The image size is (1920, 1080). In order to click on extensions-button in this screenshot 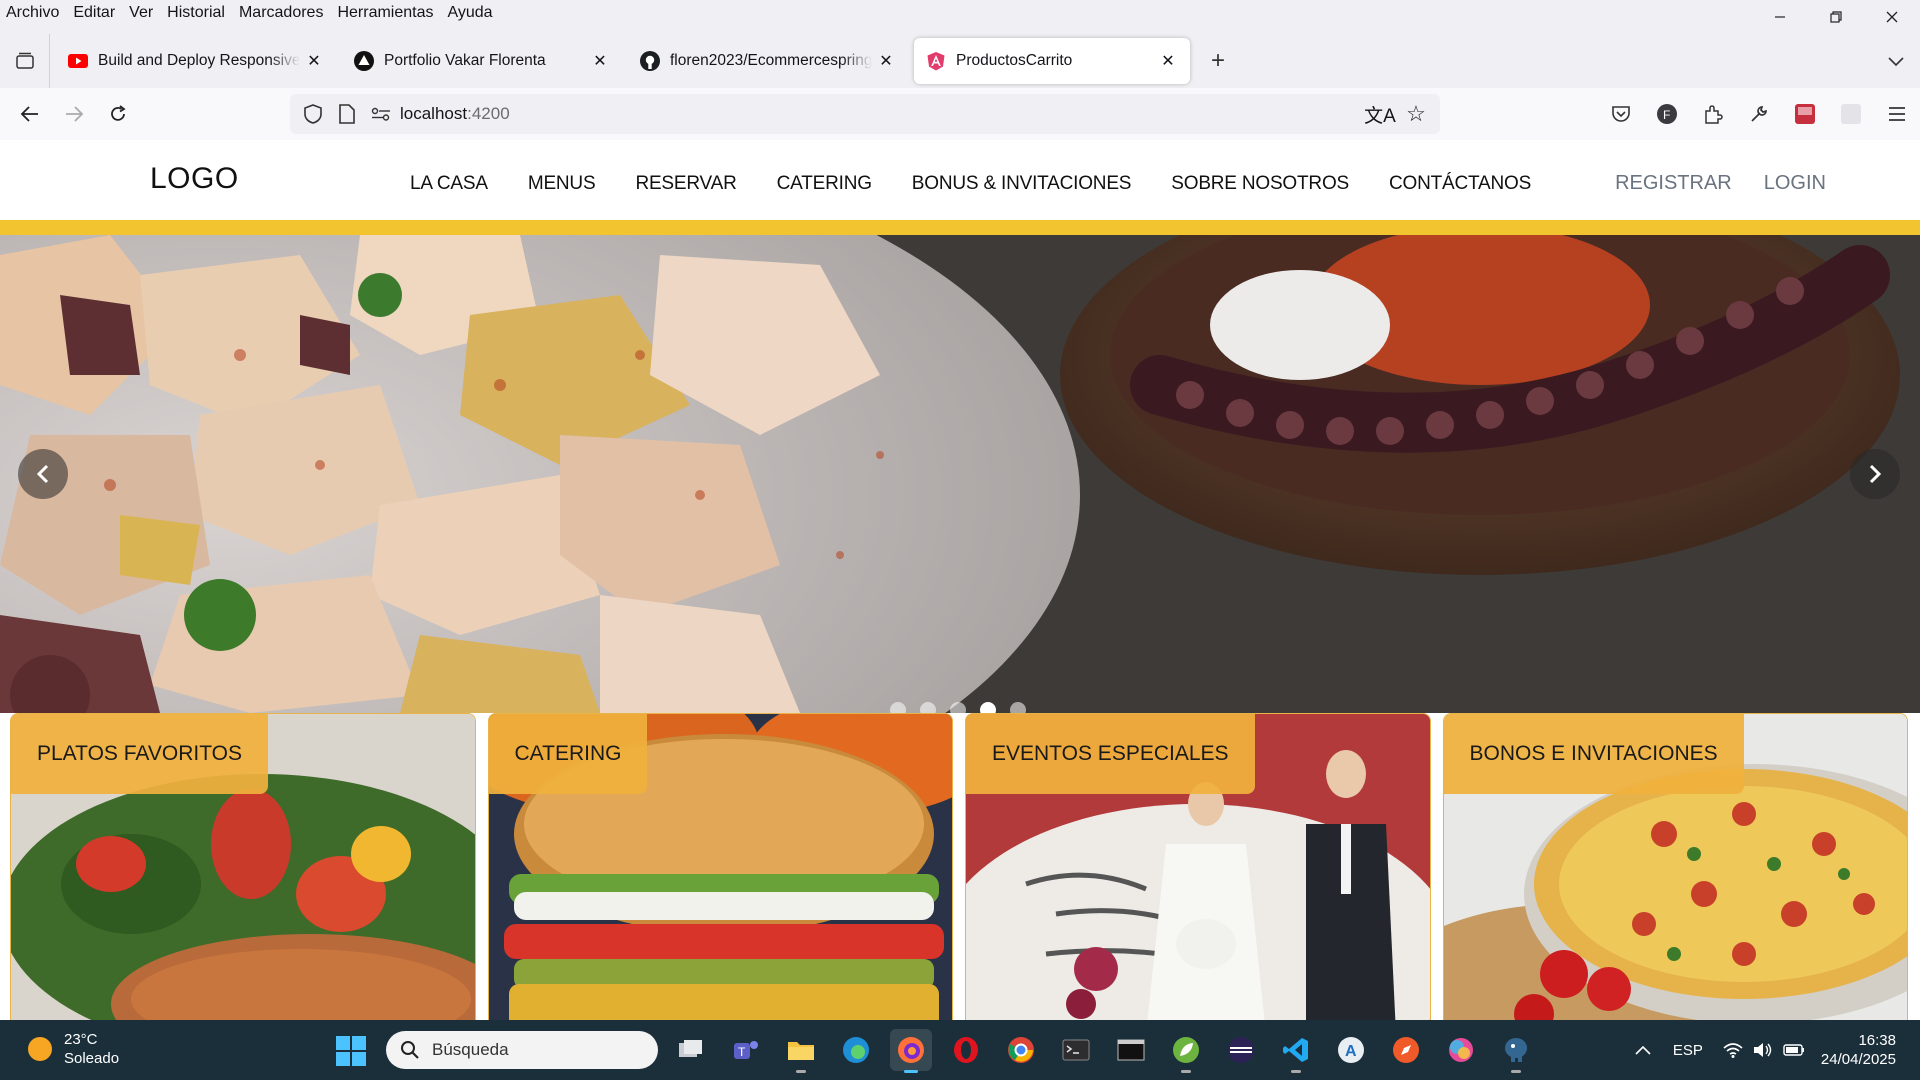, I will do `click(1713, 114)`.